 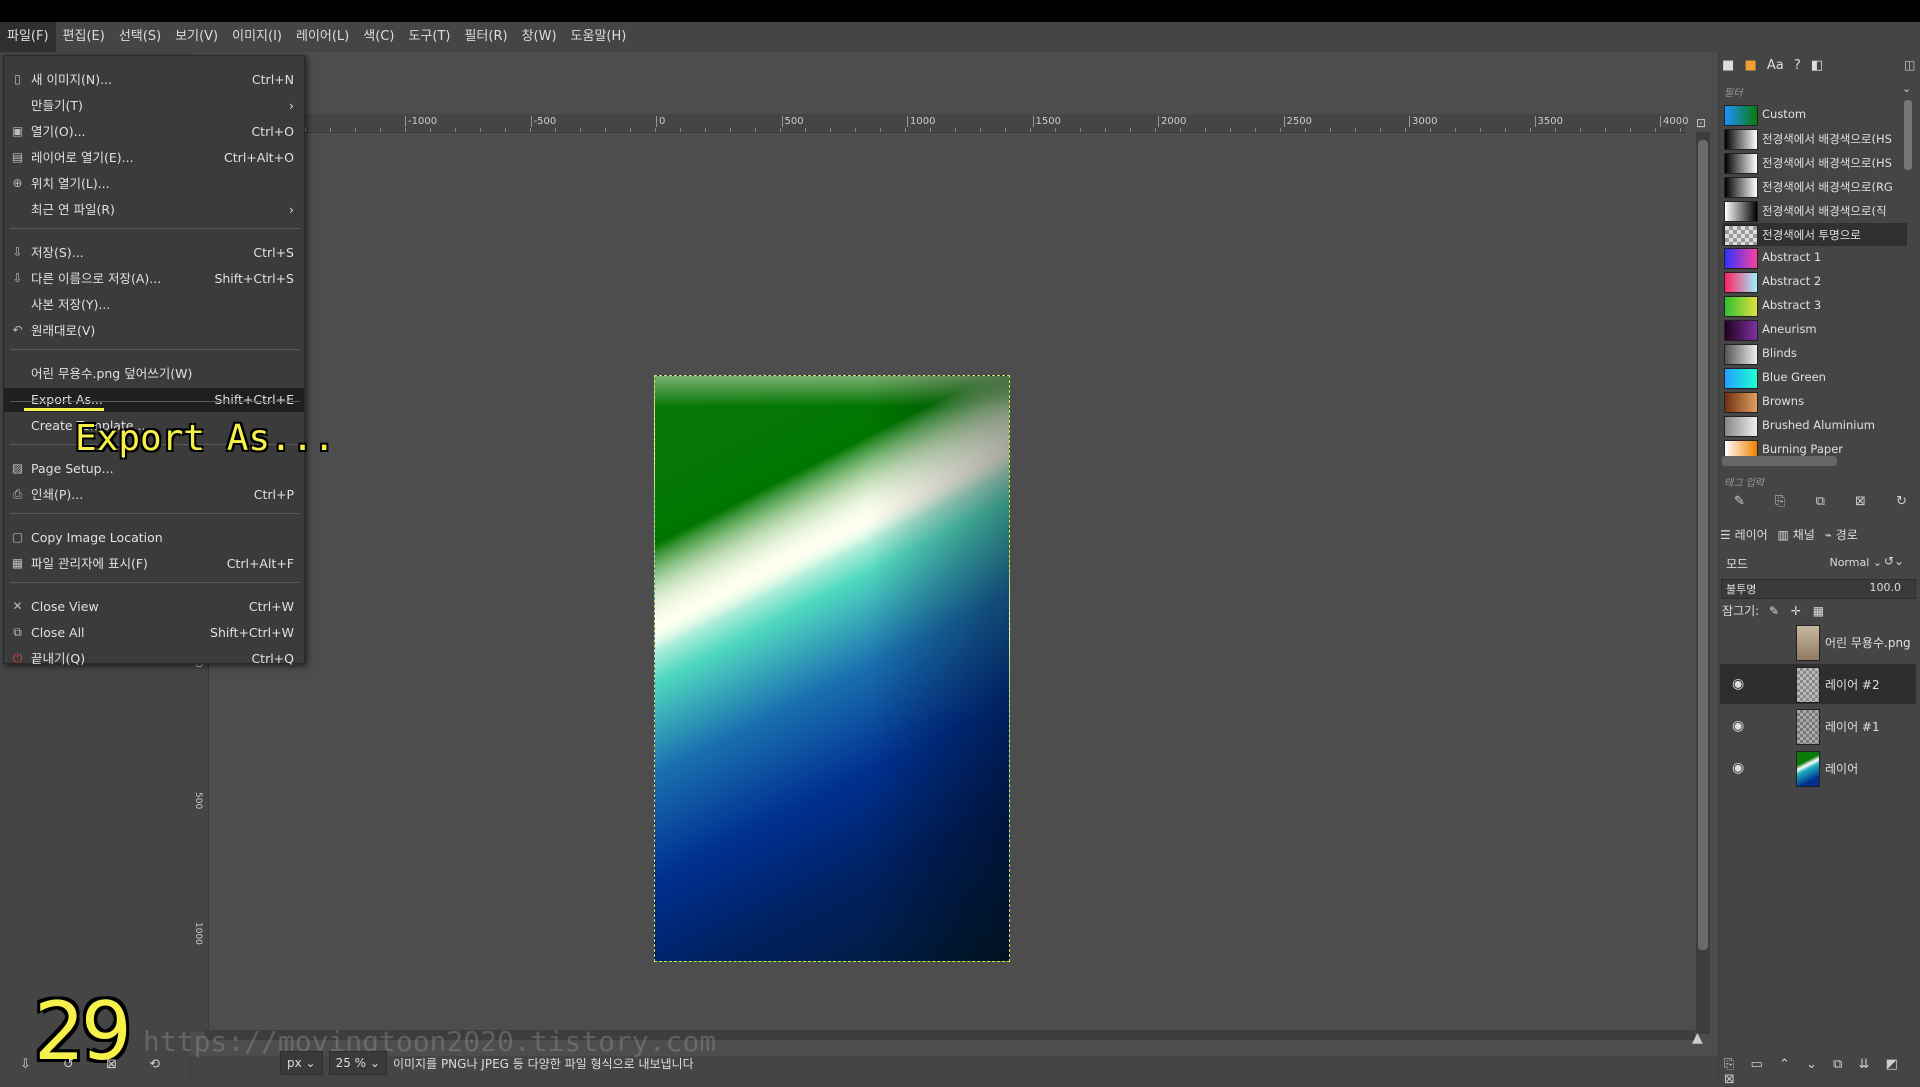 What do you see at coordinates (1814, 258) in the screenshot?
I see `gradient-item: Abstract 1` at bounding box center [1814, 258].